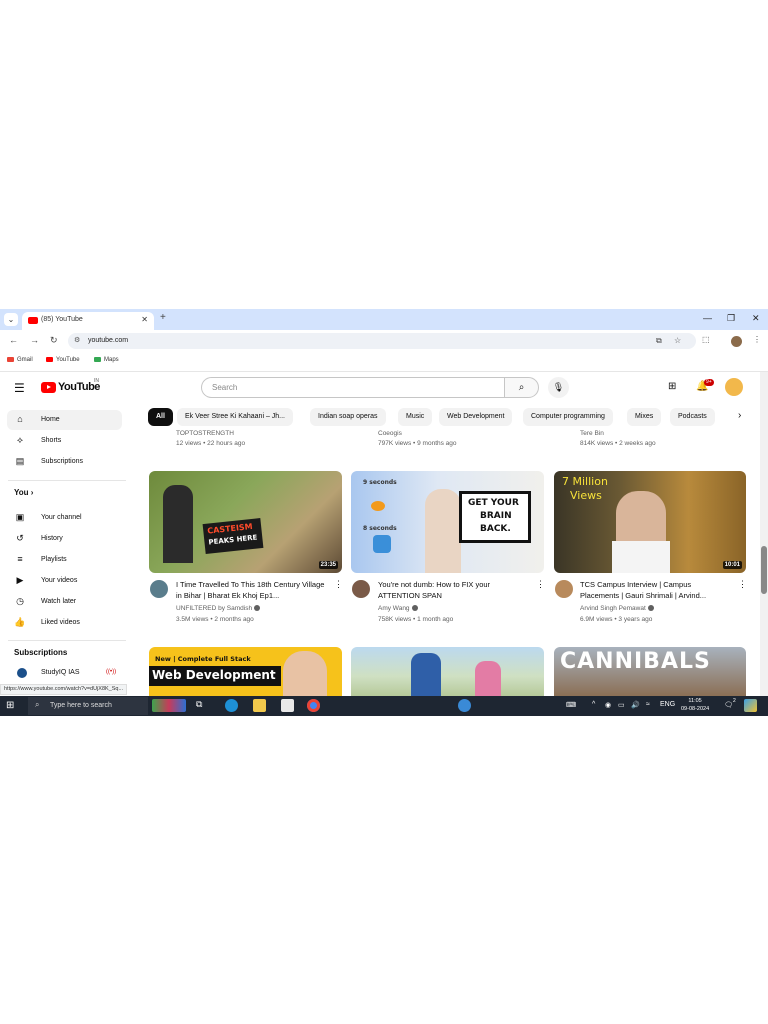  I want to click on your-videos-icon: ▶, so click(20, 580).